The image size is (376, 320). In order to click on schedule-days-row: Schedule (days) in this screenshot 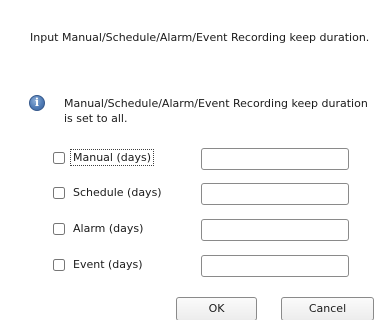, I will do `click(203, 194)`.